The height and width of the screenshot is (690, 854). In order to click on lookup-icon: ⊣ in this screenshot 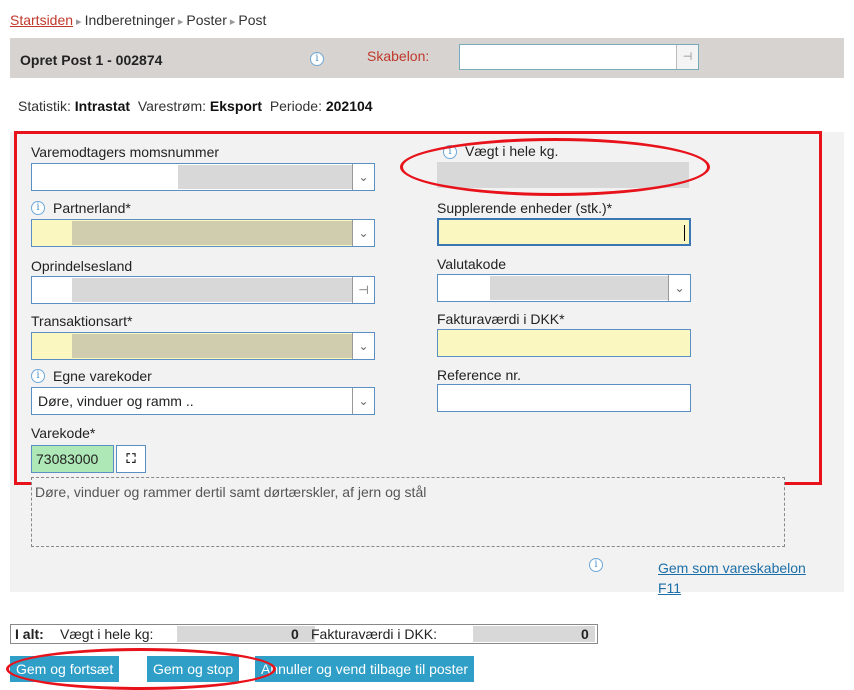, I will do `click(687, 57)`.